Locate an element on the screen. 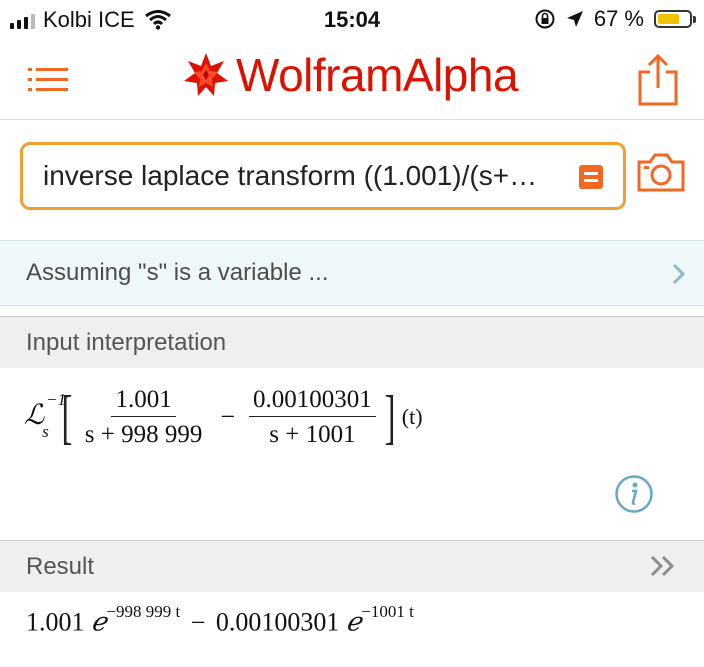 This screenshot has width=704, height=667. result-expression: 1.001 ℯ−998 999 t − 0.00100301 ℯ−1001 t is located at coordinates (220, 620).